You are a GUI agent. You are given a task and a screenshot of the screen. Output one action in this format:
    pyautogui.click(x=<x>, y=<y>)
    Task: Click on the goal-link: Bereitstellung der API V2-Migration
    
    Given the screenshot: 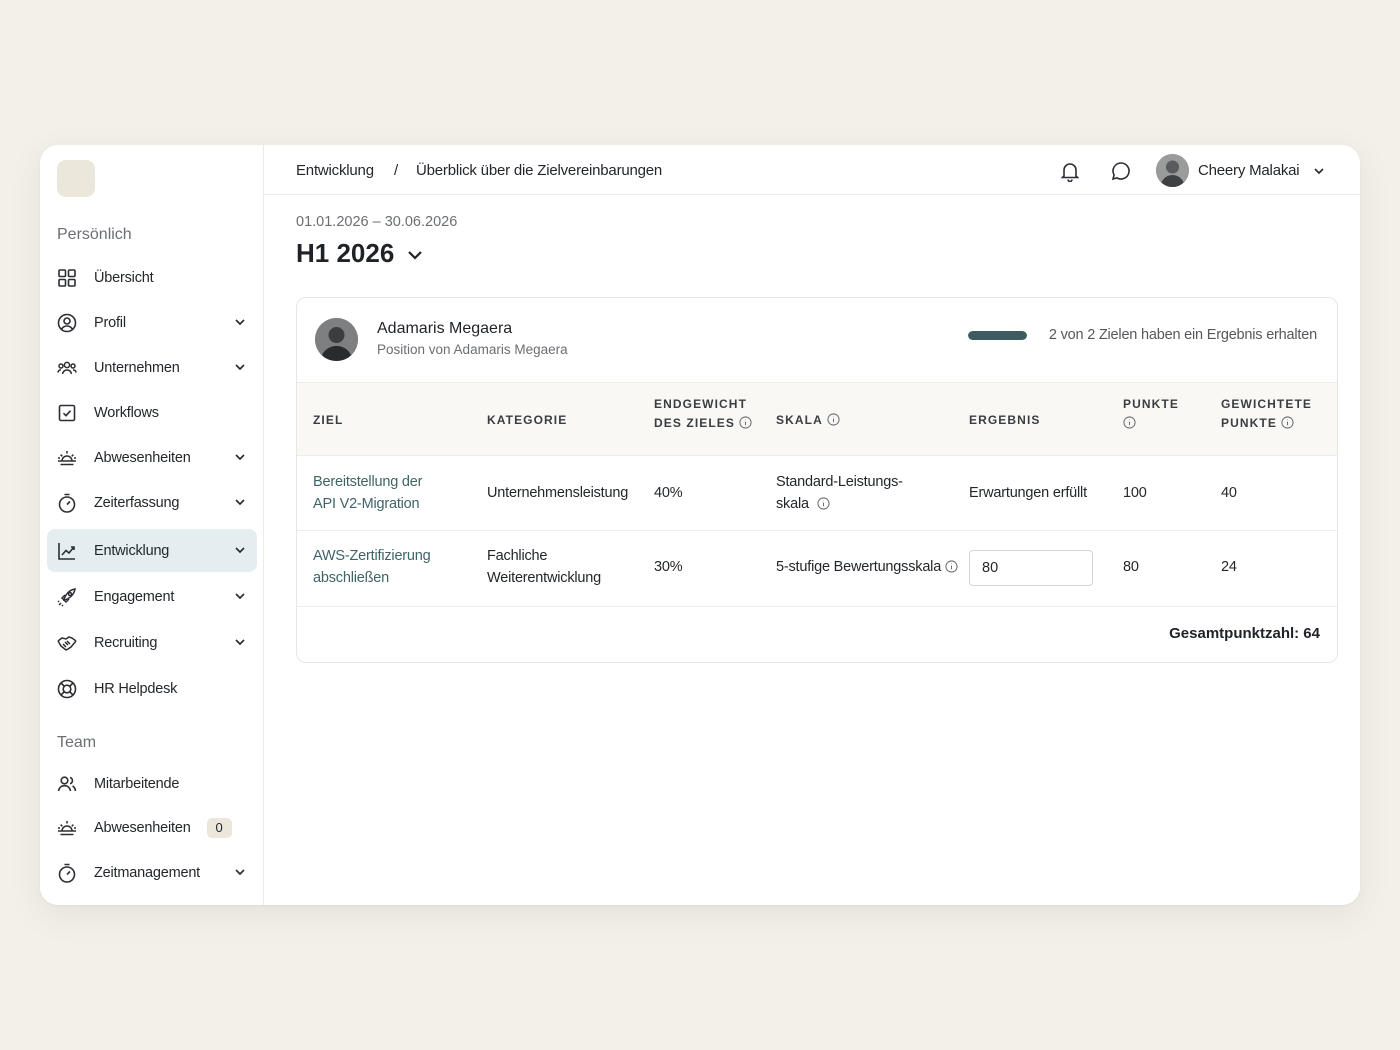 What is the action you would take?
    pyautogui.click(x=367, y=493)
    